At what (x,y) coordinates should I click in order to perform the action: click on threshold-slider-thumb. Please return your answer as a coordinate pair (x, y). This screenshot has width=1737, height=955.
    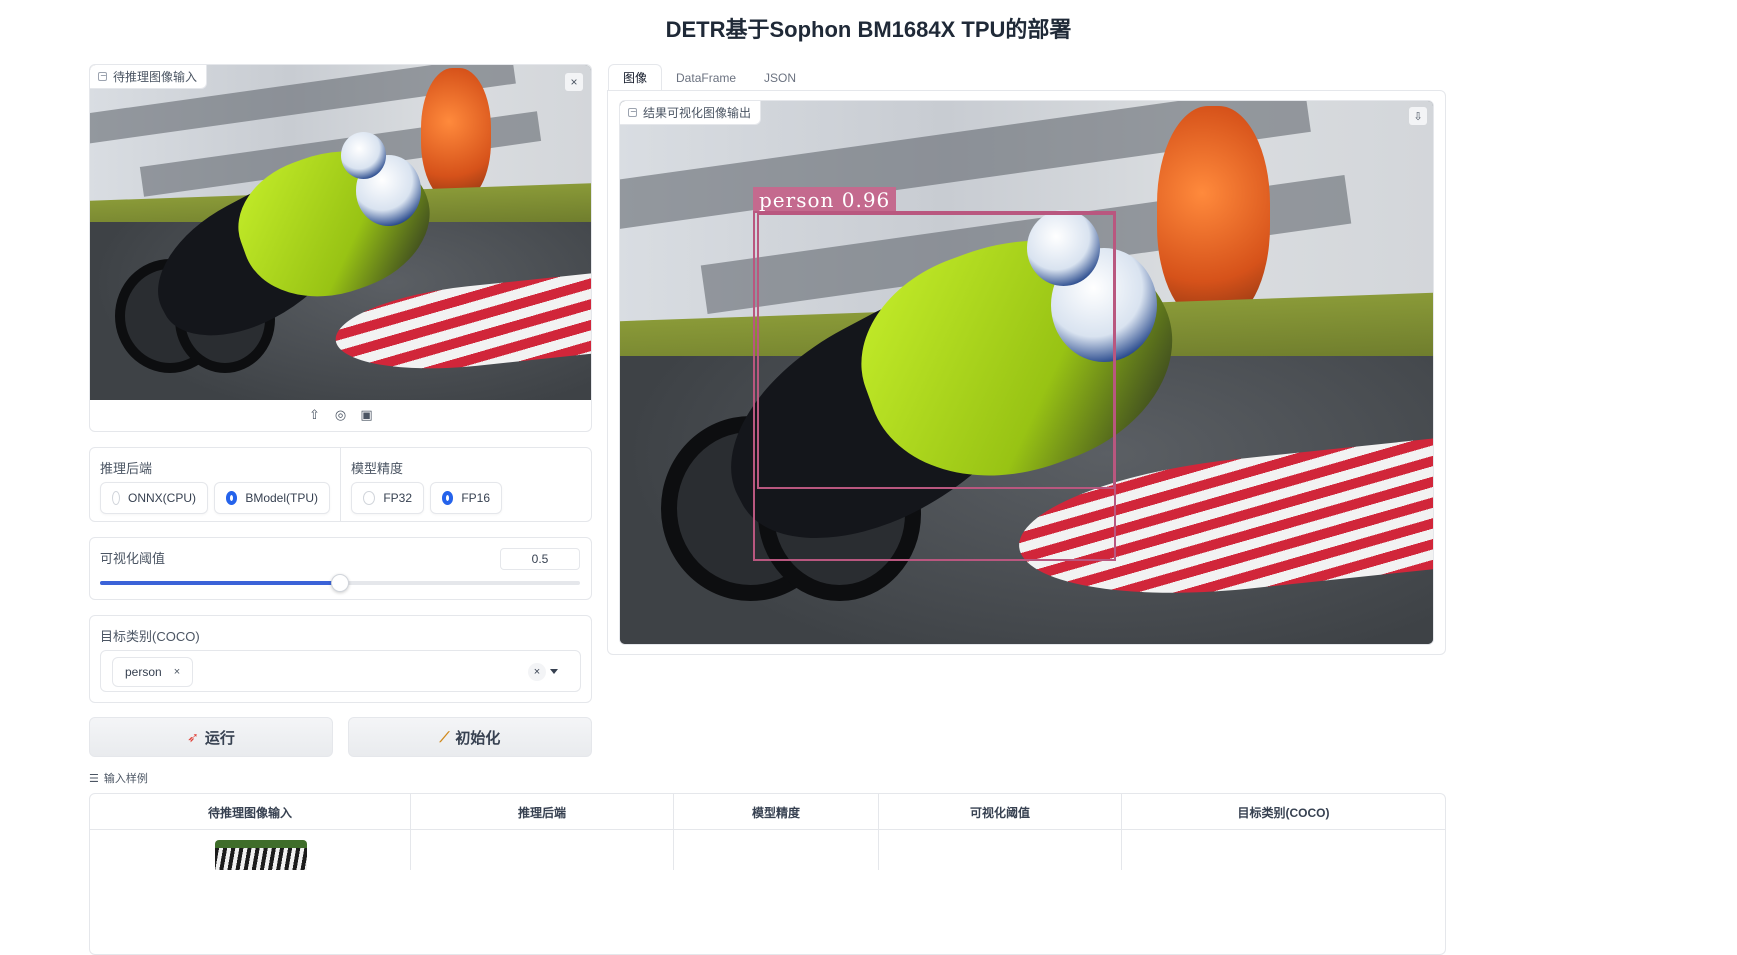
    Looking at the image, I should click on (340, 583).